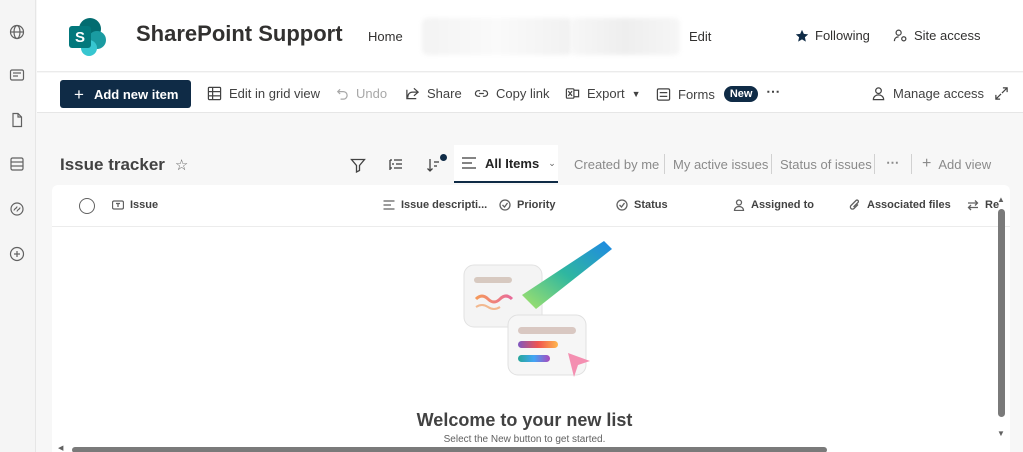 The image size is (1023, 452). I want to click on add-new-item-label: Add new item, so click(136, 94).